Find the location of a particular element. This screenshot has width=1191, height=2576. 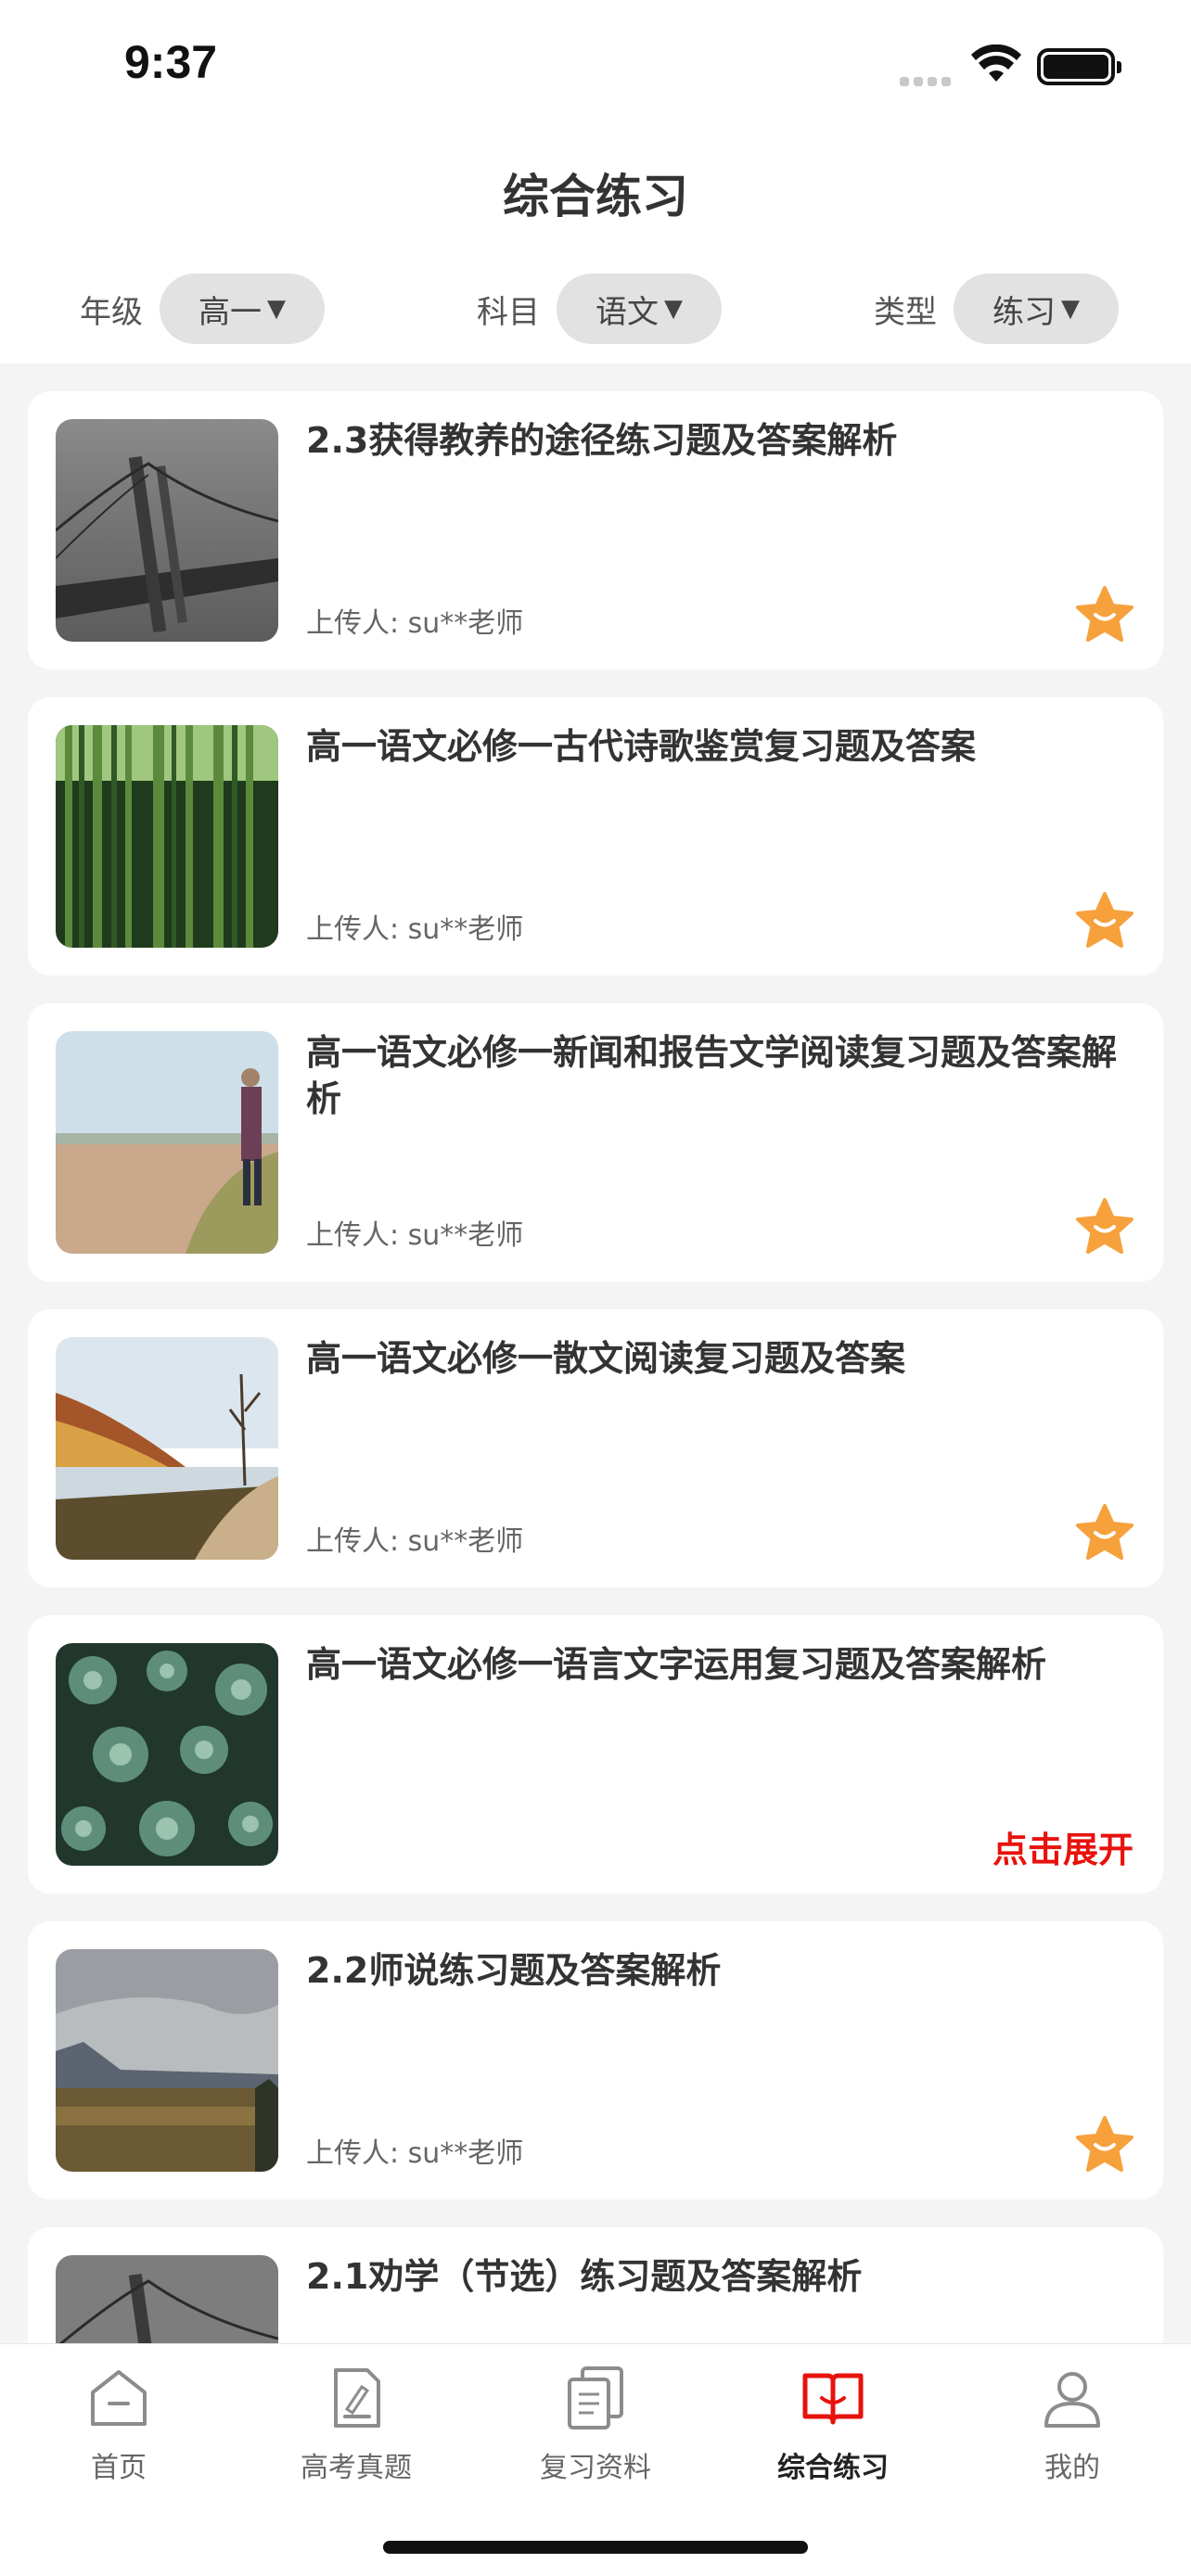

top-area: 9:37 综合练习 年级 高一 ▼ 科目 语文 ▼ 类型 练习 ▼ is located at coordinates (595, 181).